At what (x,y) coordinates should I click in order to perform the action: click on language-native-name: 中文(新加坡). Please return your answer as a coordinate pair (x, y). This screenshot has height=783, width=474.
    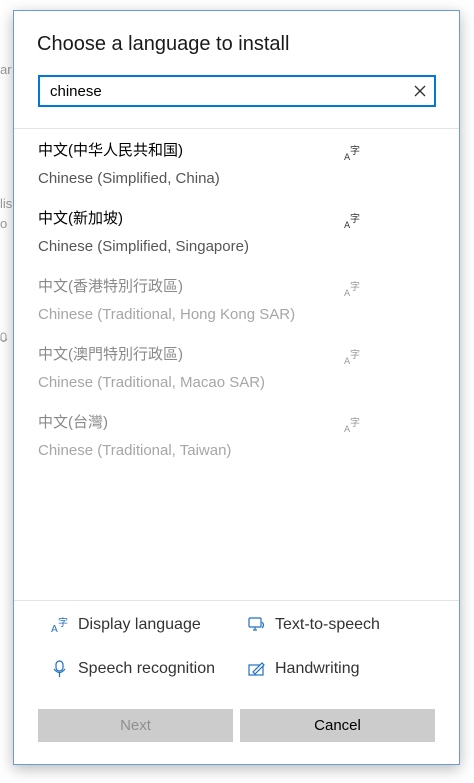
    Looking at the image, I should click on (80, 218).